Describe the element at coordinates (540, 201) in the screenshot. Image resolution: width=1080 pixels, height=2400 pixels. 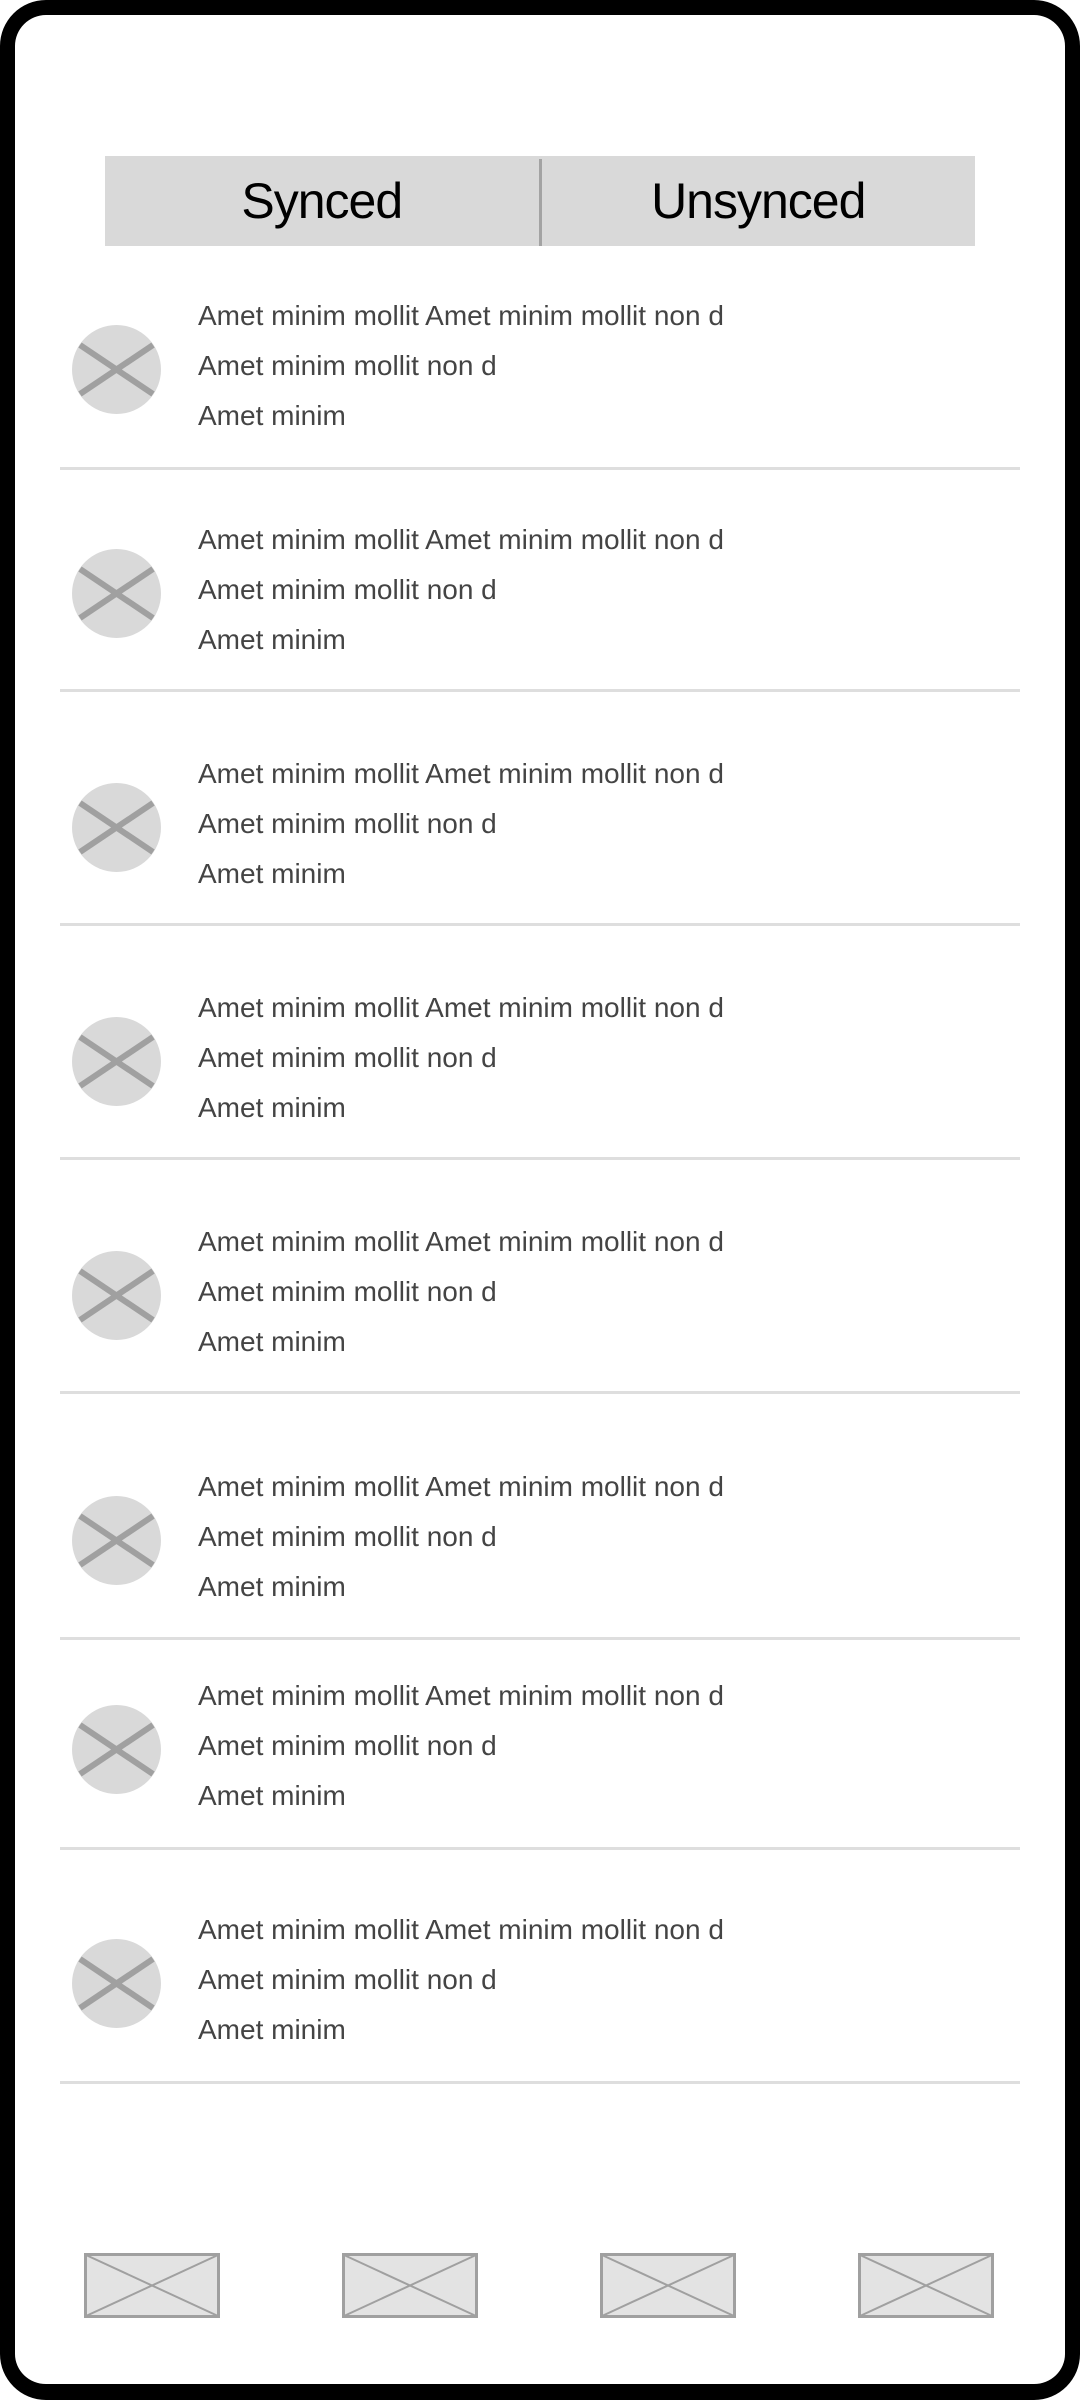
I see `sync-tab-bar: Synced Unsynced` at that location.